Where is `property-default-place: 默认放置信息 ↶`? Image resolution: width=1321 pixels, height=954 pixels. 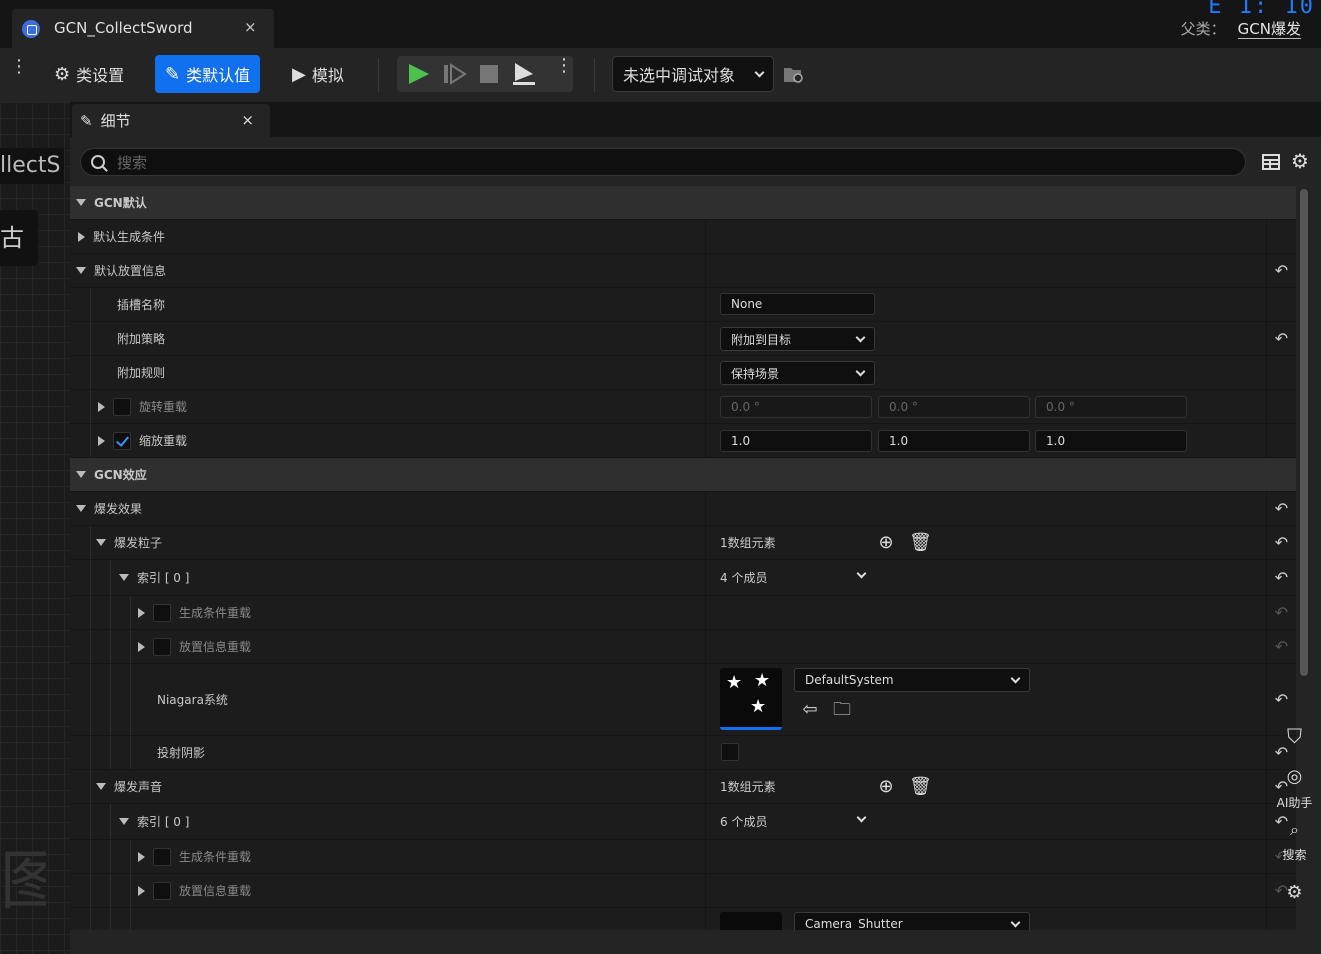 property-default-place: 默认放置信息 ↶ is located at coordinates (683, 271).